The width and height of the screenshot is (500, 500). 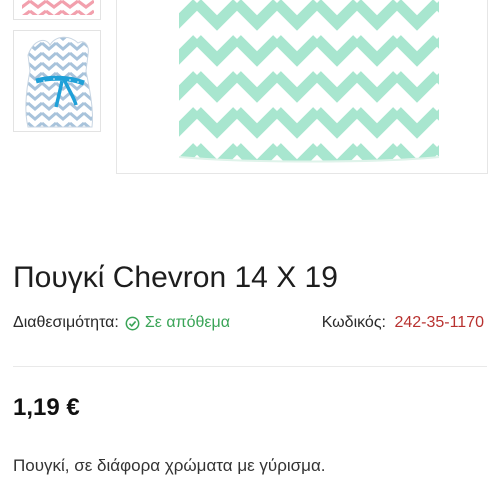 What do you see at coordinates (121, 323) in the screenshot?
I see `availability-row: Διαθεσιμότητα: Σε απόθεμα` at bounding box center [121, 323].